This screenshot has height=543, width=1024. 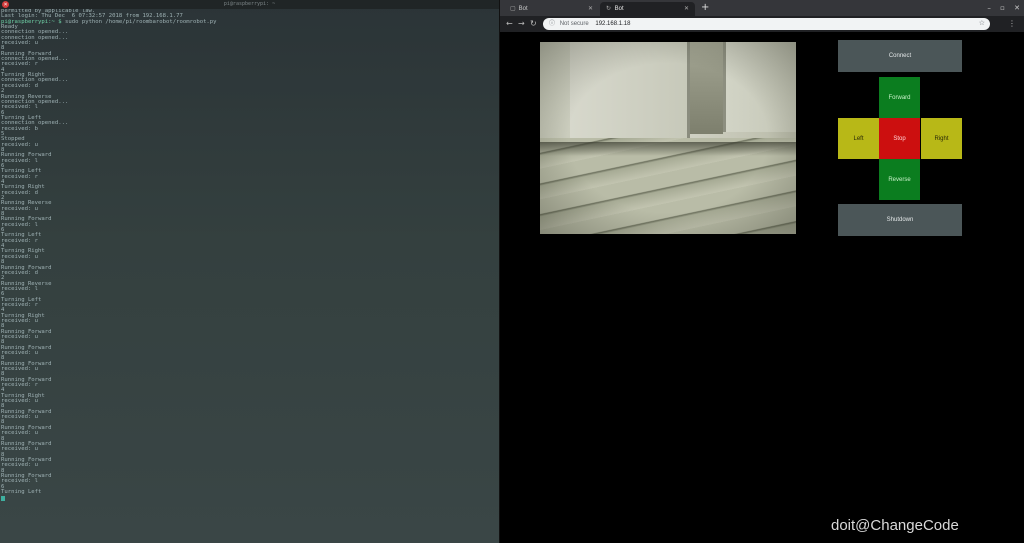 What do you see at coordinates (509, 24) in the screenshot?
I see `back-icon: ←` at bounding box center [509, 24].